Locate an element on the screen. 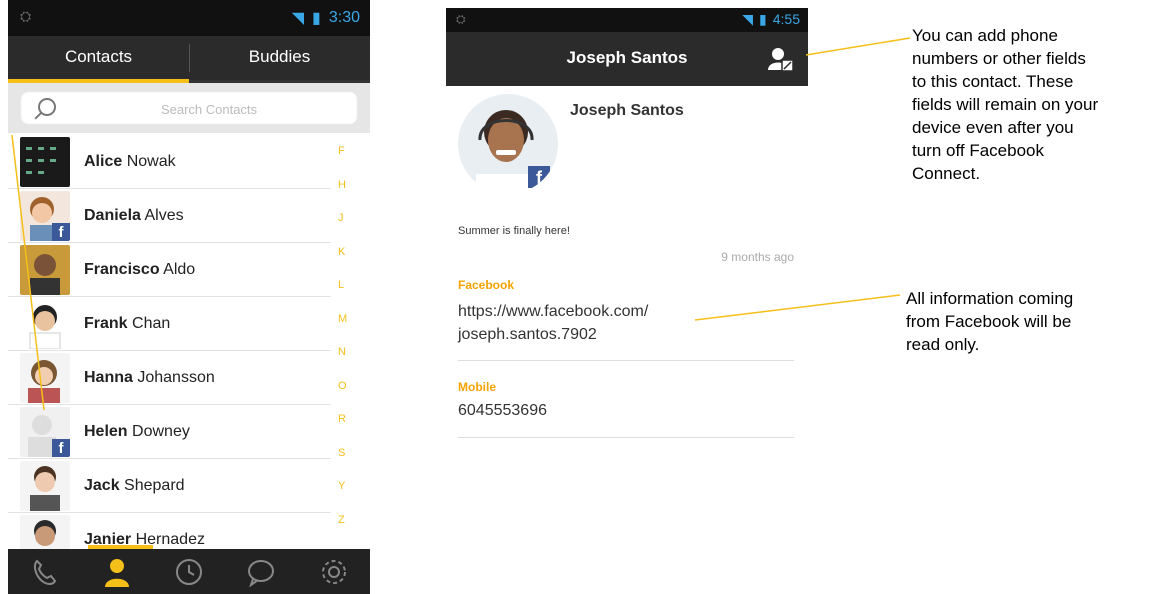 The image size is (1151, 594). edit-contact-icon is located at coordinates (781, 59).